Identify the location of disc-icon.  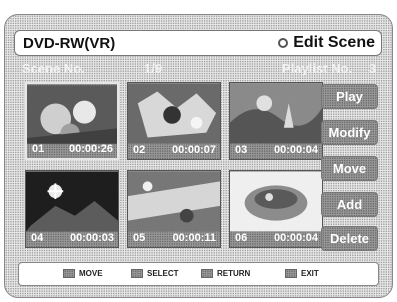
(283, 43).